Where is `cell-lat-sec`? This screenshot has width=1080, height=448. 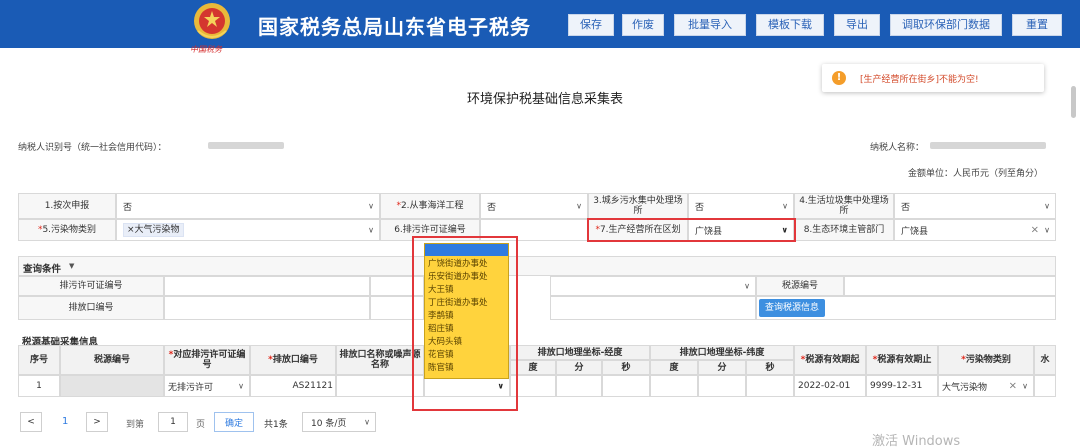
cell-lat-sec is located at coordinates (770, 386).